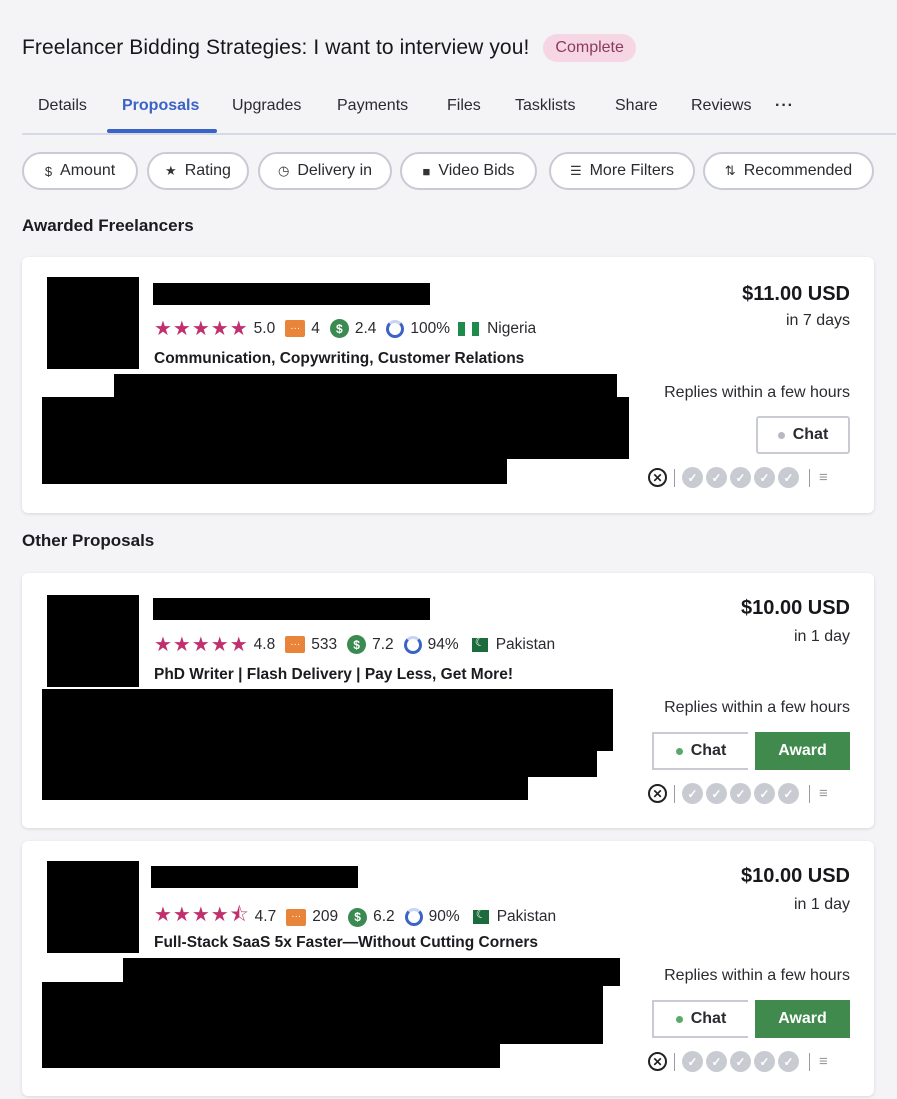 The width and height of the screenshot is (897, 1099). Describe the element at coordinates (464, 106) in the screenshot. I see `tab-files: Files` at that location.